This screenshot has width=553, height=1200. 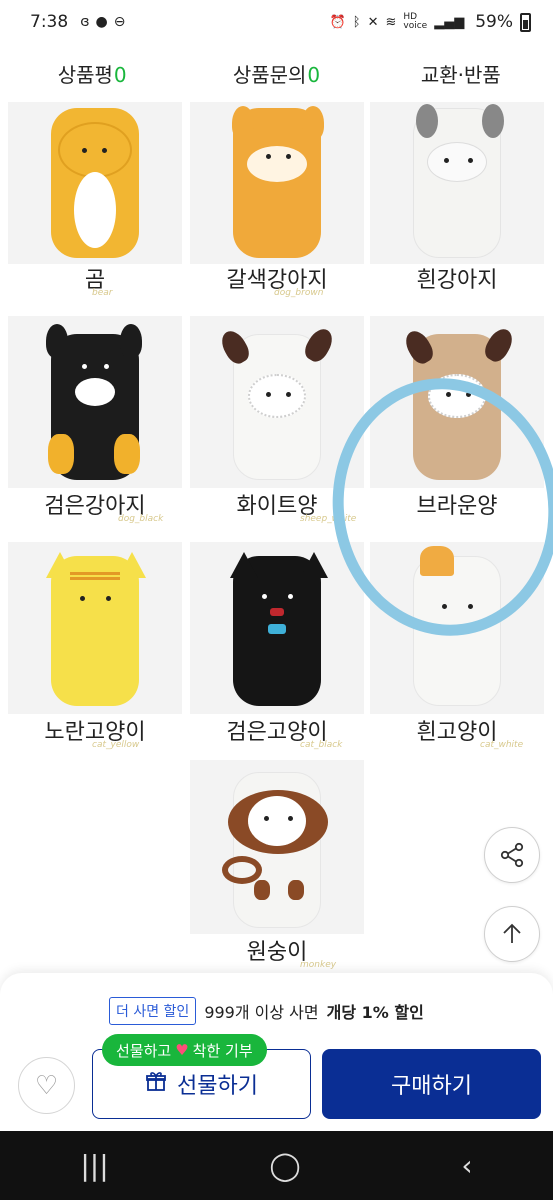 I want to click on product-item-yellow-cat: 노란고양이 cat_yellow, so click(x=95, y=646).